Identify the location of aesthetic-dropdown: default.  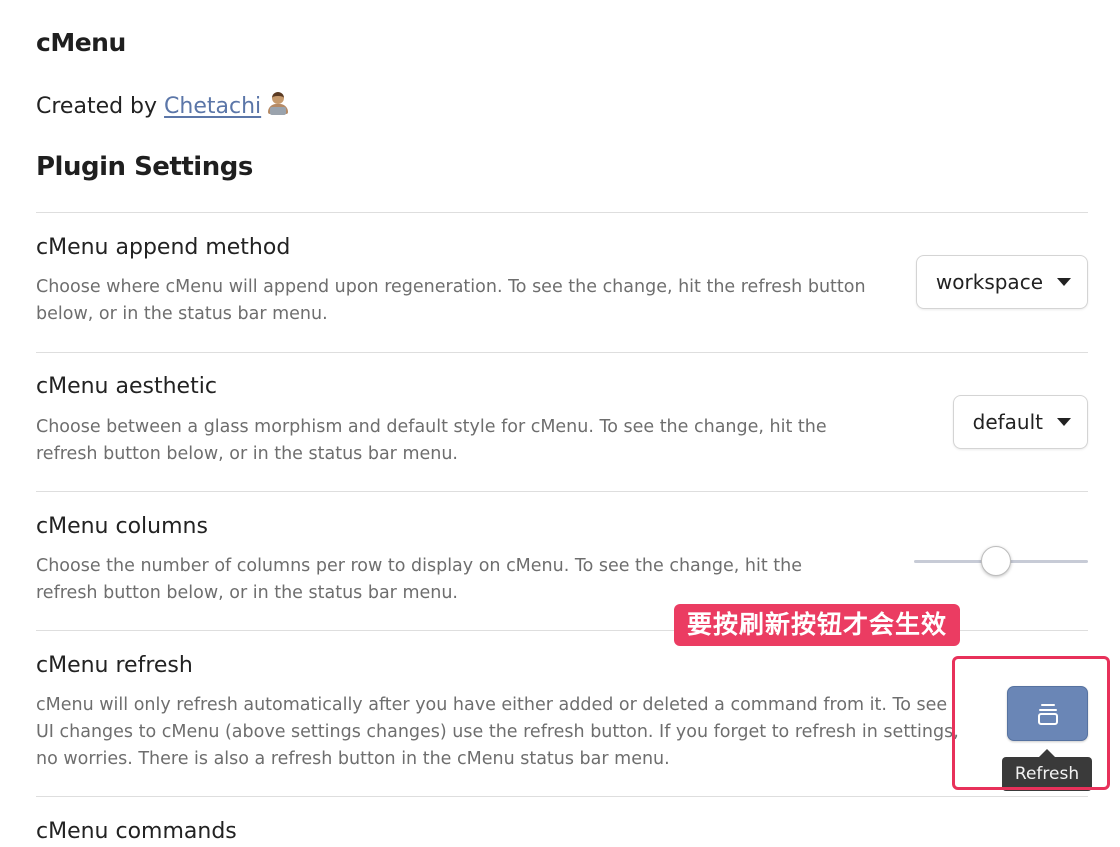
(1020, 422).